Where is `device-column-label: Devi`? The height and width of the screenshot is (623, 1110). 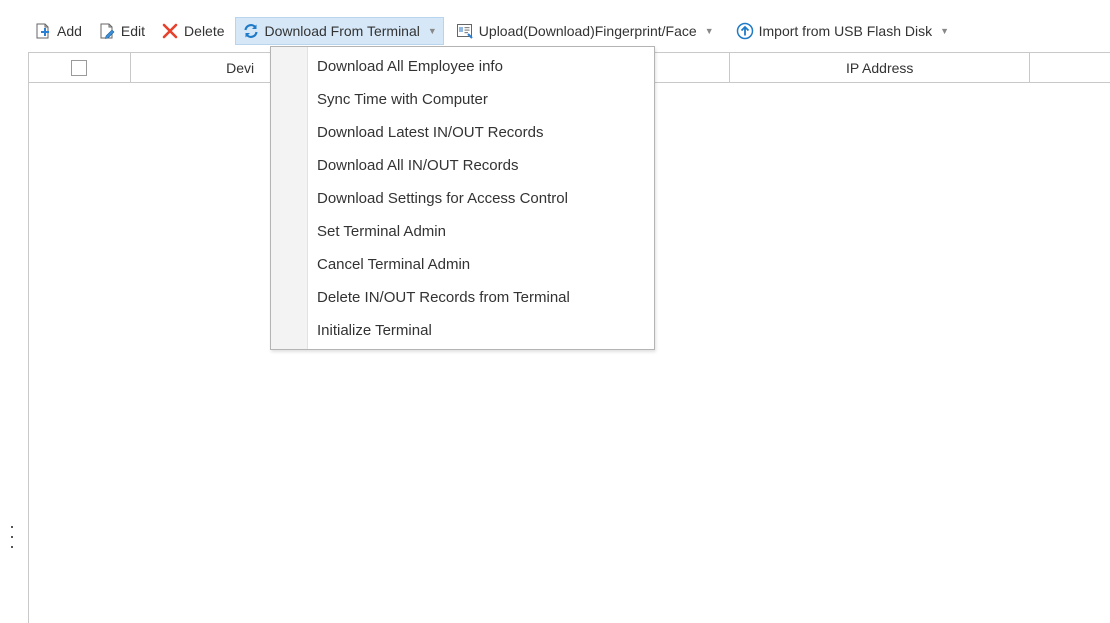
device-column-label: Devi is located at coordinates (240, 68).